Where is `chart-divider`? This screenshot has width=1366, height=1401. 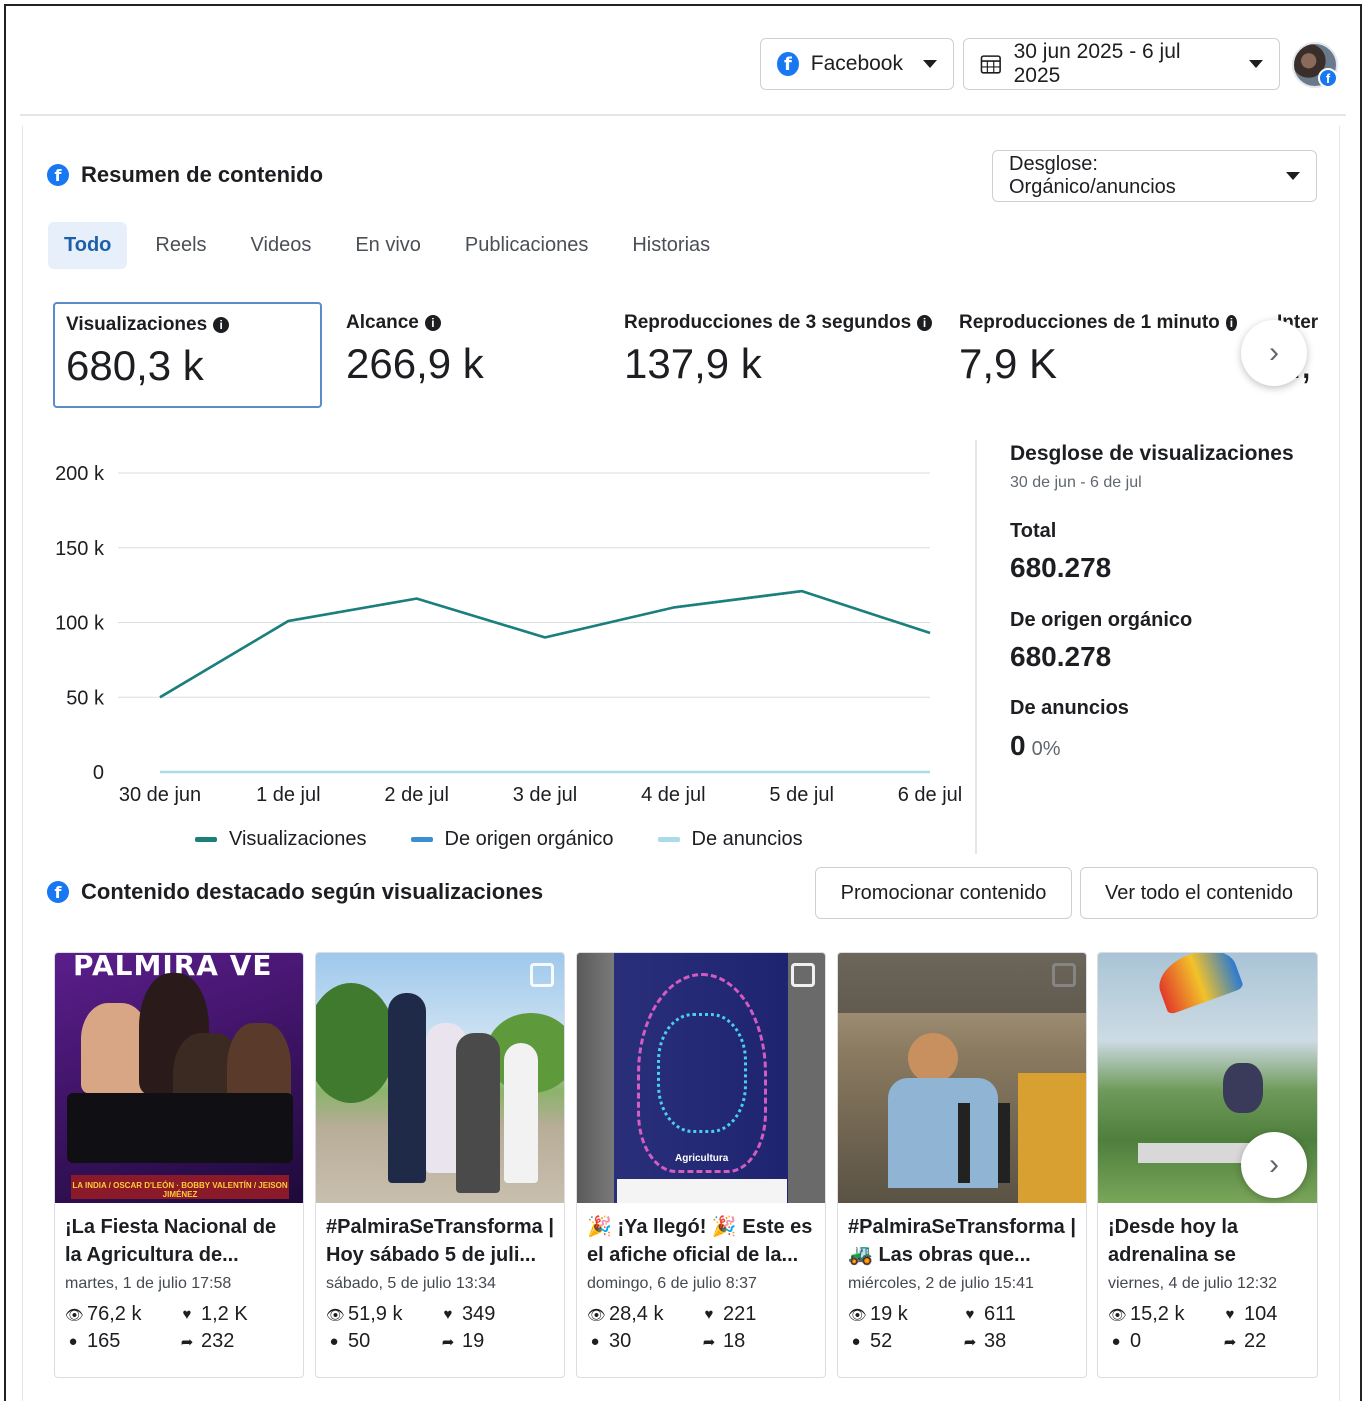 chart-divider is located at coordinates (976, 647).